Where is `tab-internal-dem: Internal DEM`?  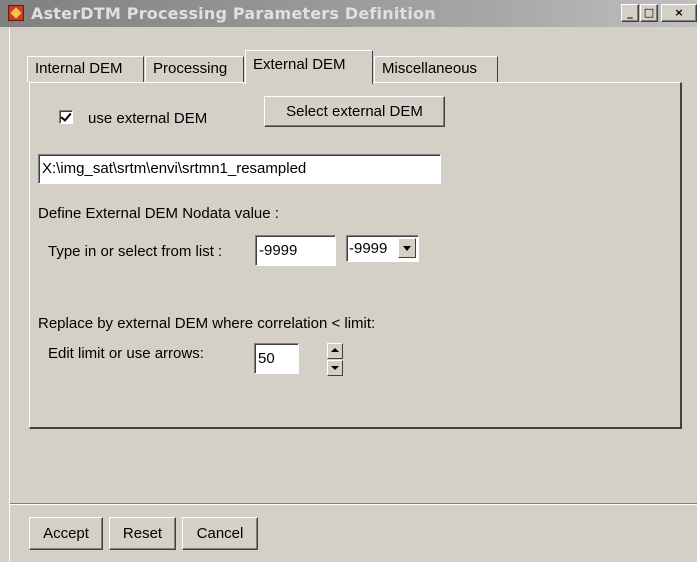 tab-internal-dem: Internal DEM is located at coordinates (85, 69).